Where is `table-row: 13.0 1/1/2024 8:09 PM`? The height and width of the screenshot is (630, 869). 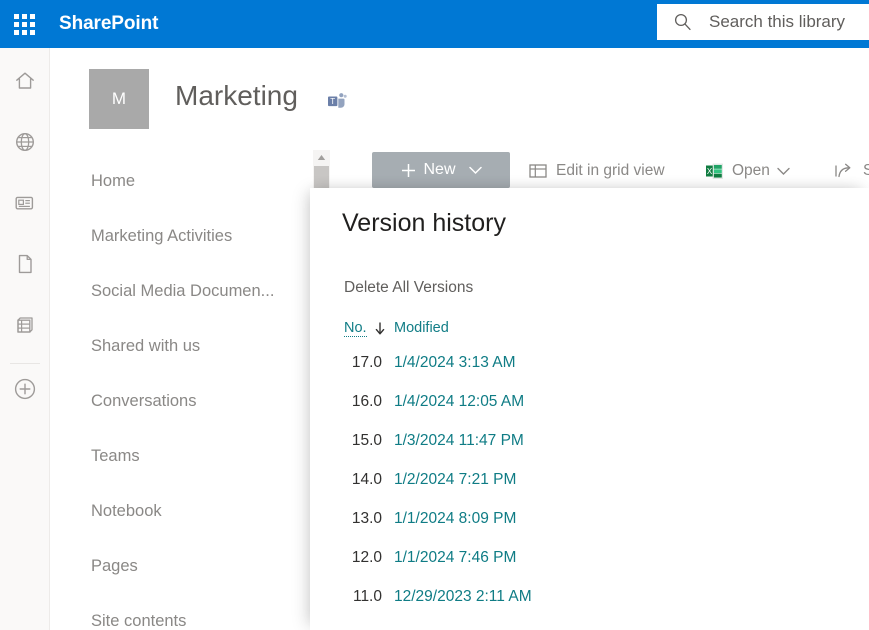
table-row: 13.0 1/1/2024 8:09 PM is located at coordinates (589, 523).